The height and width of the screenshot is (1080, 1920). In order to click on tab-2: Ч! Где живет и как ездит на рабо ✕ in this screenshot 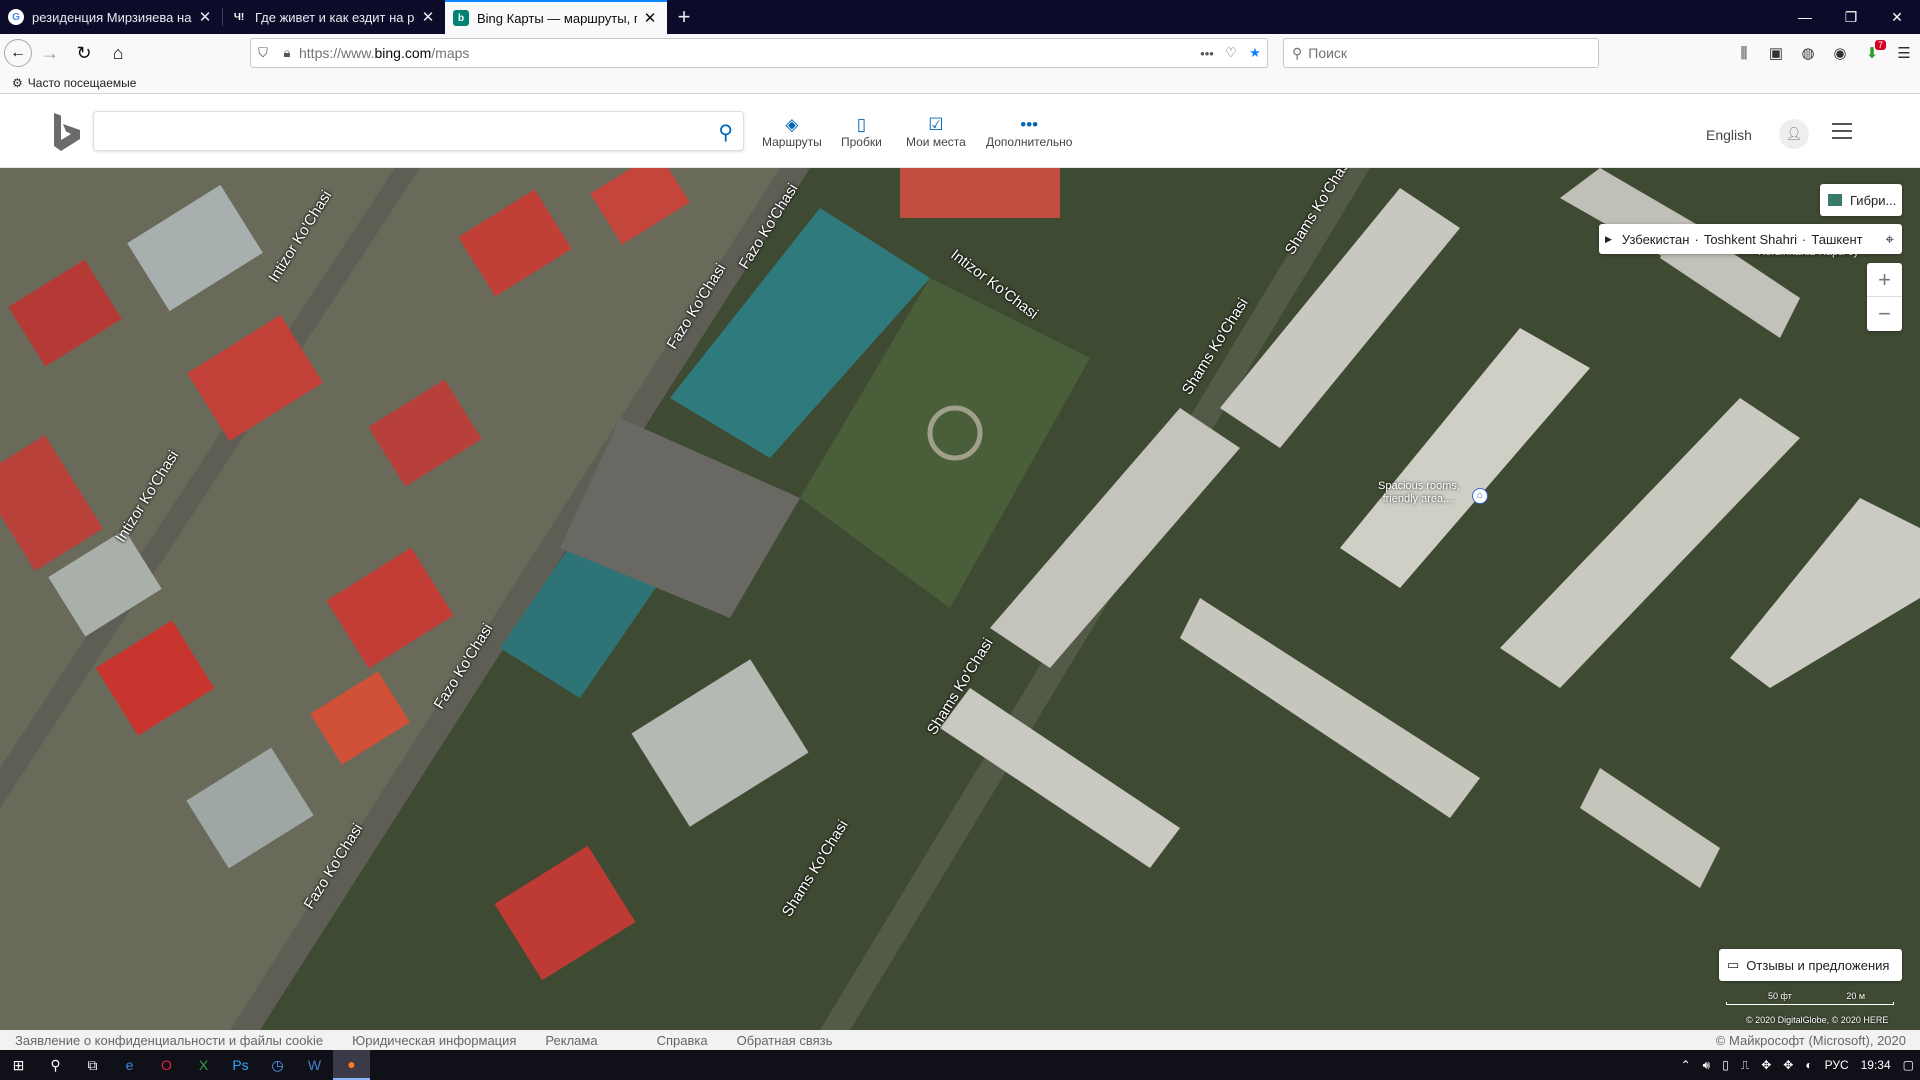, I will do `click(334, 17)`.